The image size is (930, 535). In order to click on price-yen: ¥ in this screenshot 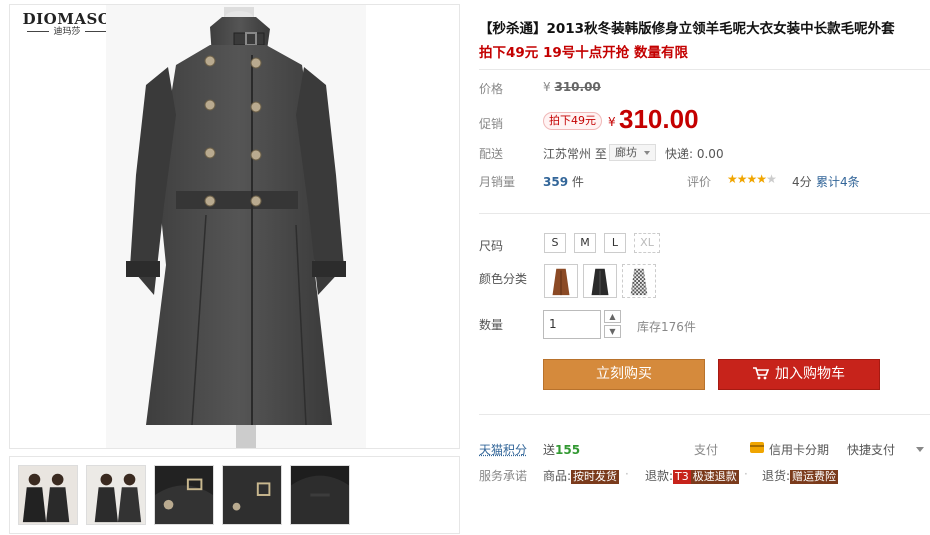, I will do `click(612, 122)`.